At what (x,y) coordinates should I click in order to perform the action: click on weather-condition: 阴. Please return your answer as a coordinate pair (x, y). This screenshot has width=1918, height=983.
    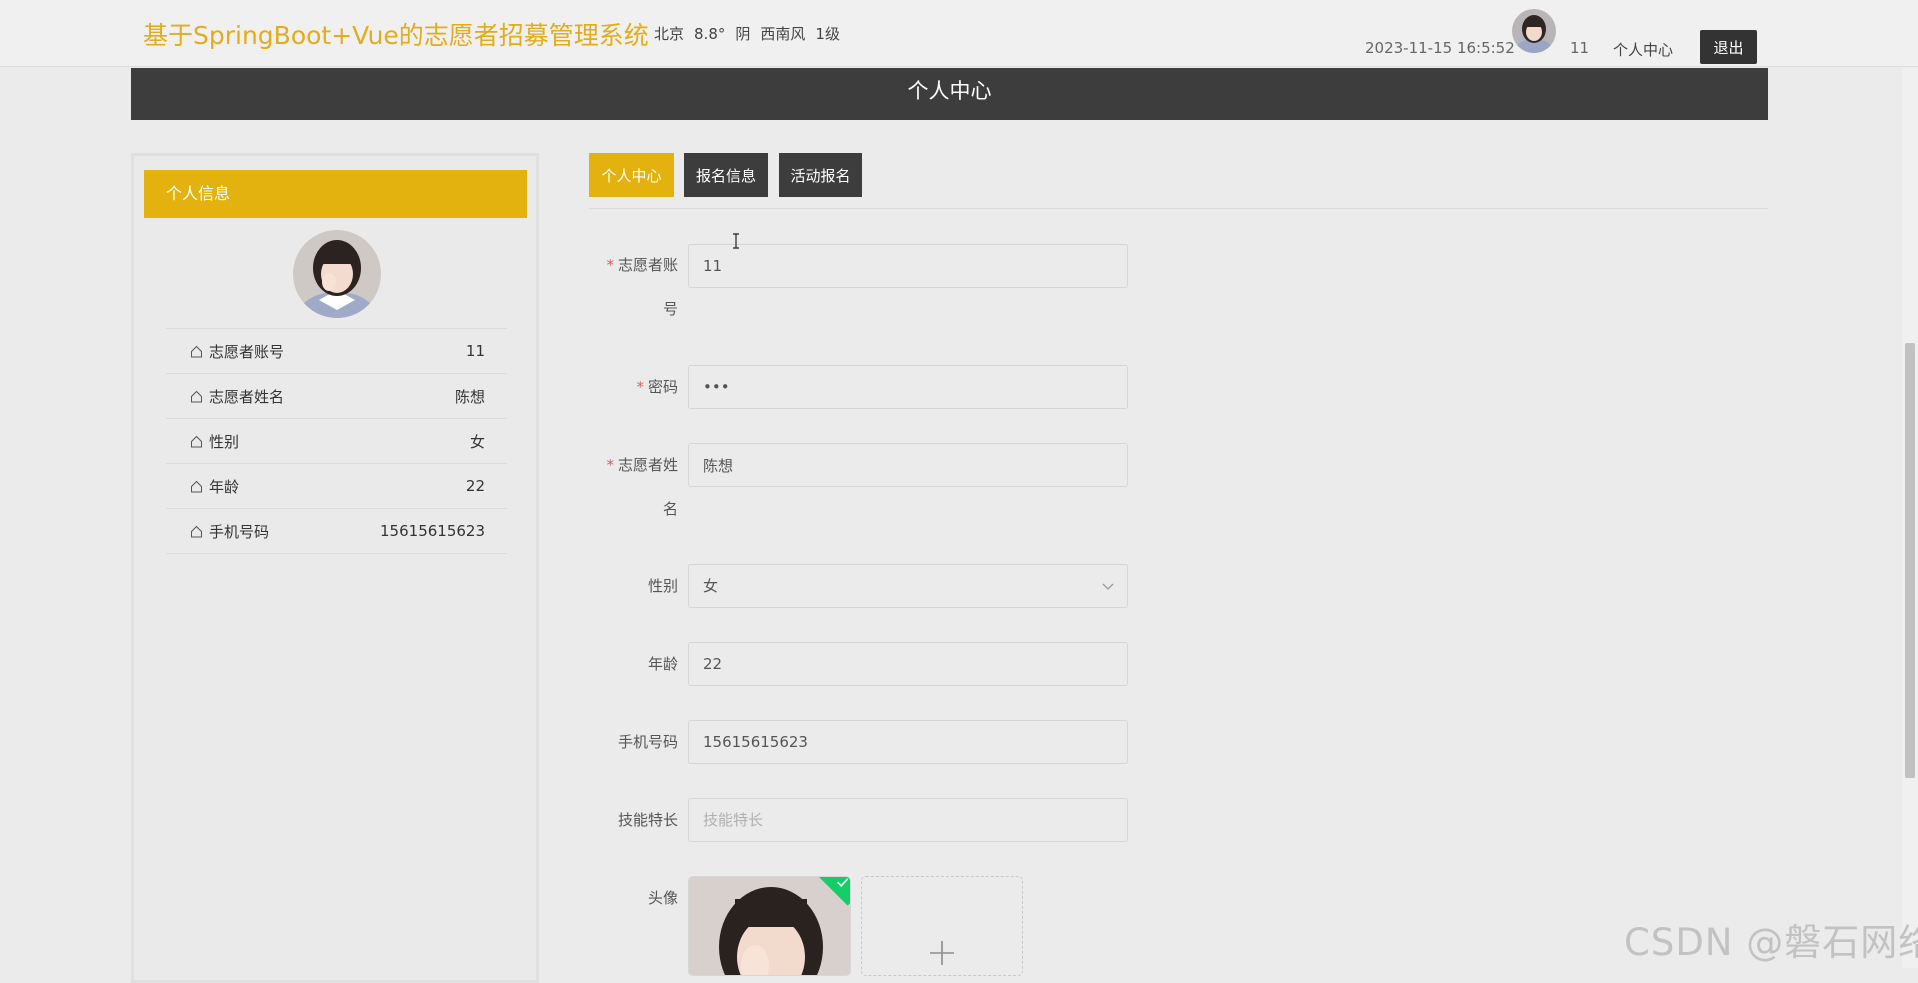
    Looking at the image, I should click on (743, 34).